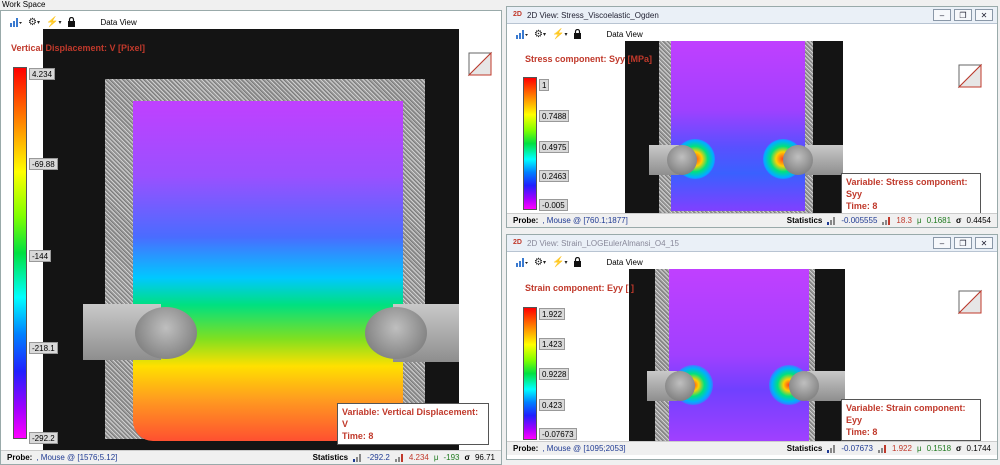  I want to click on stress-image-viewport, so click(734, 128).